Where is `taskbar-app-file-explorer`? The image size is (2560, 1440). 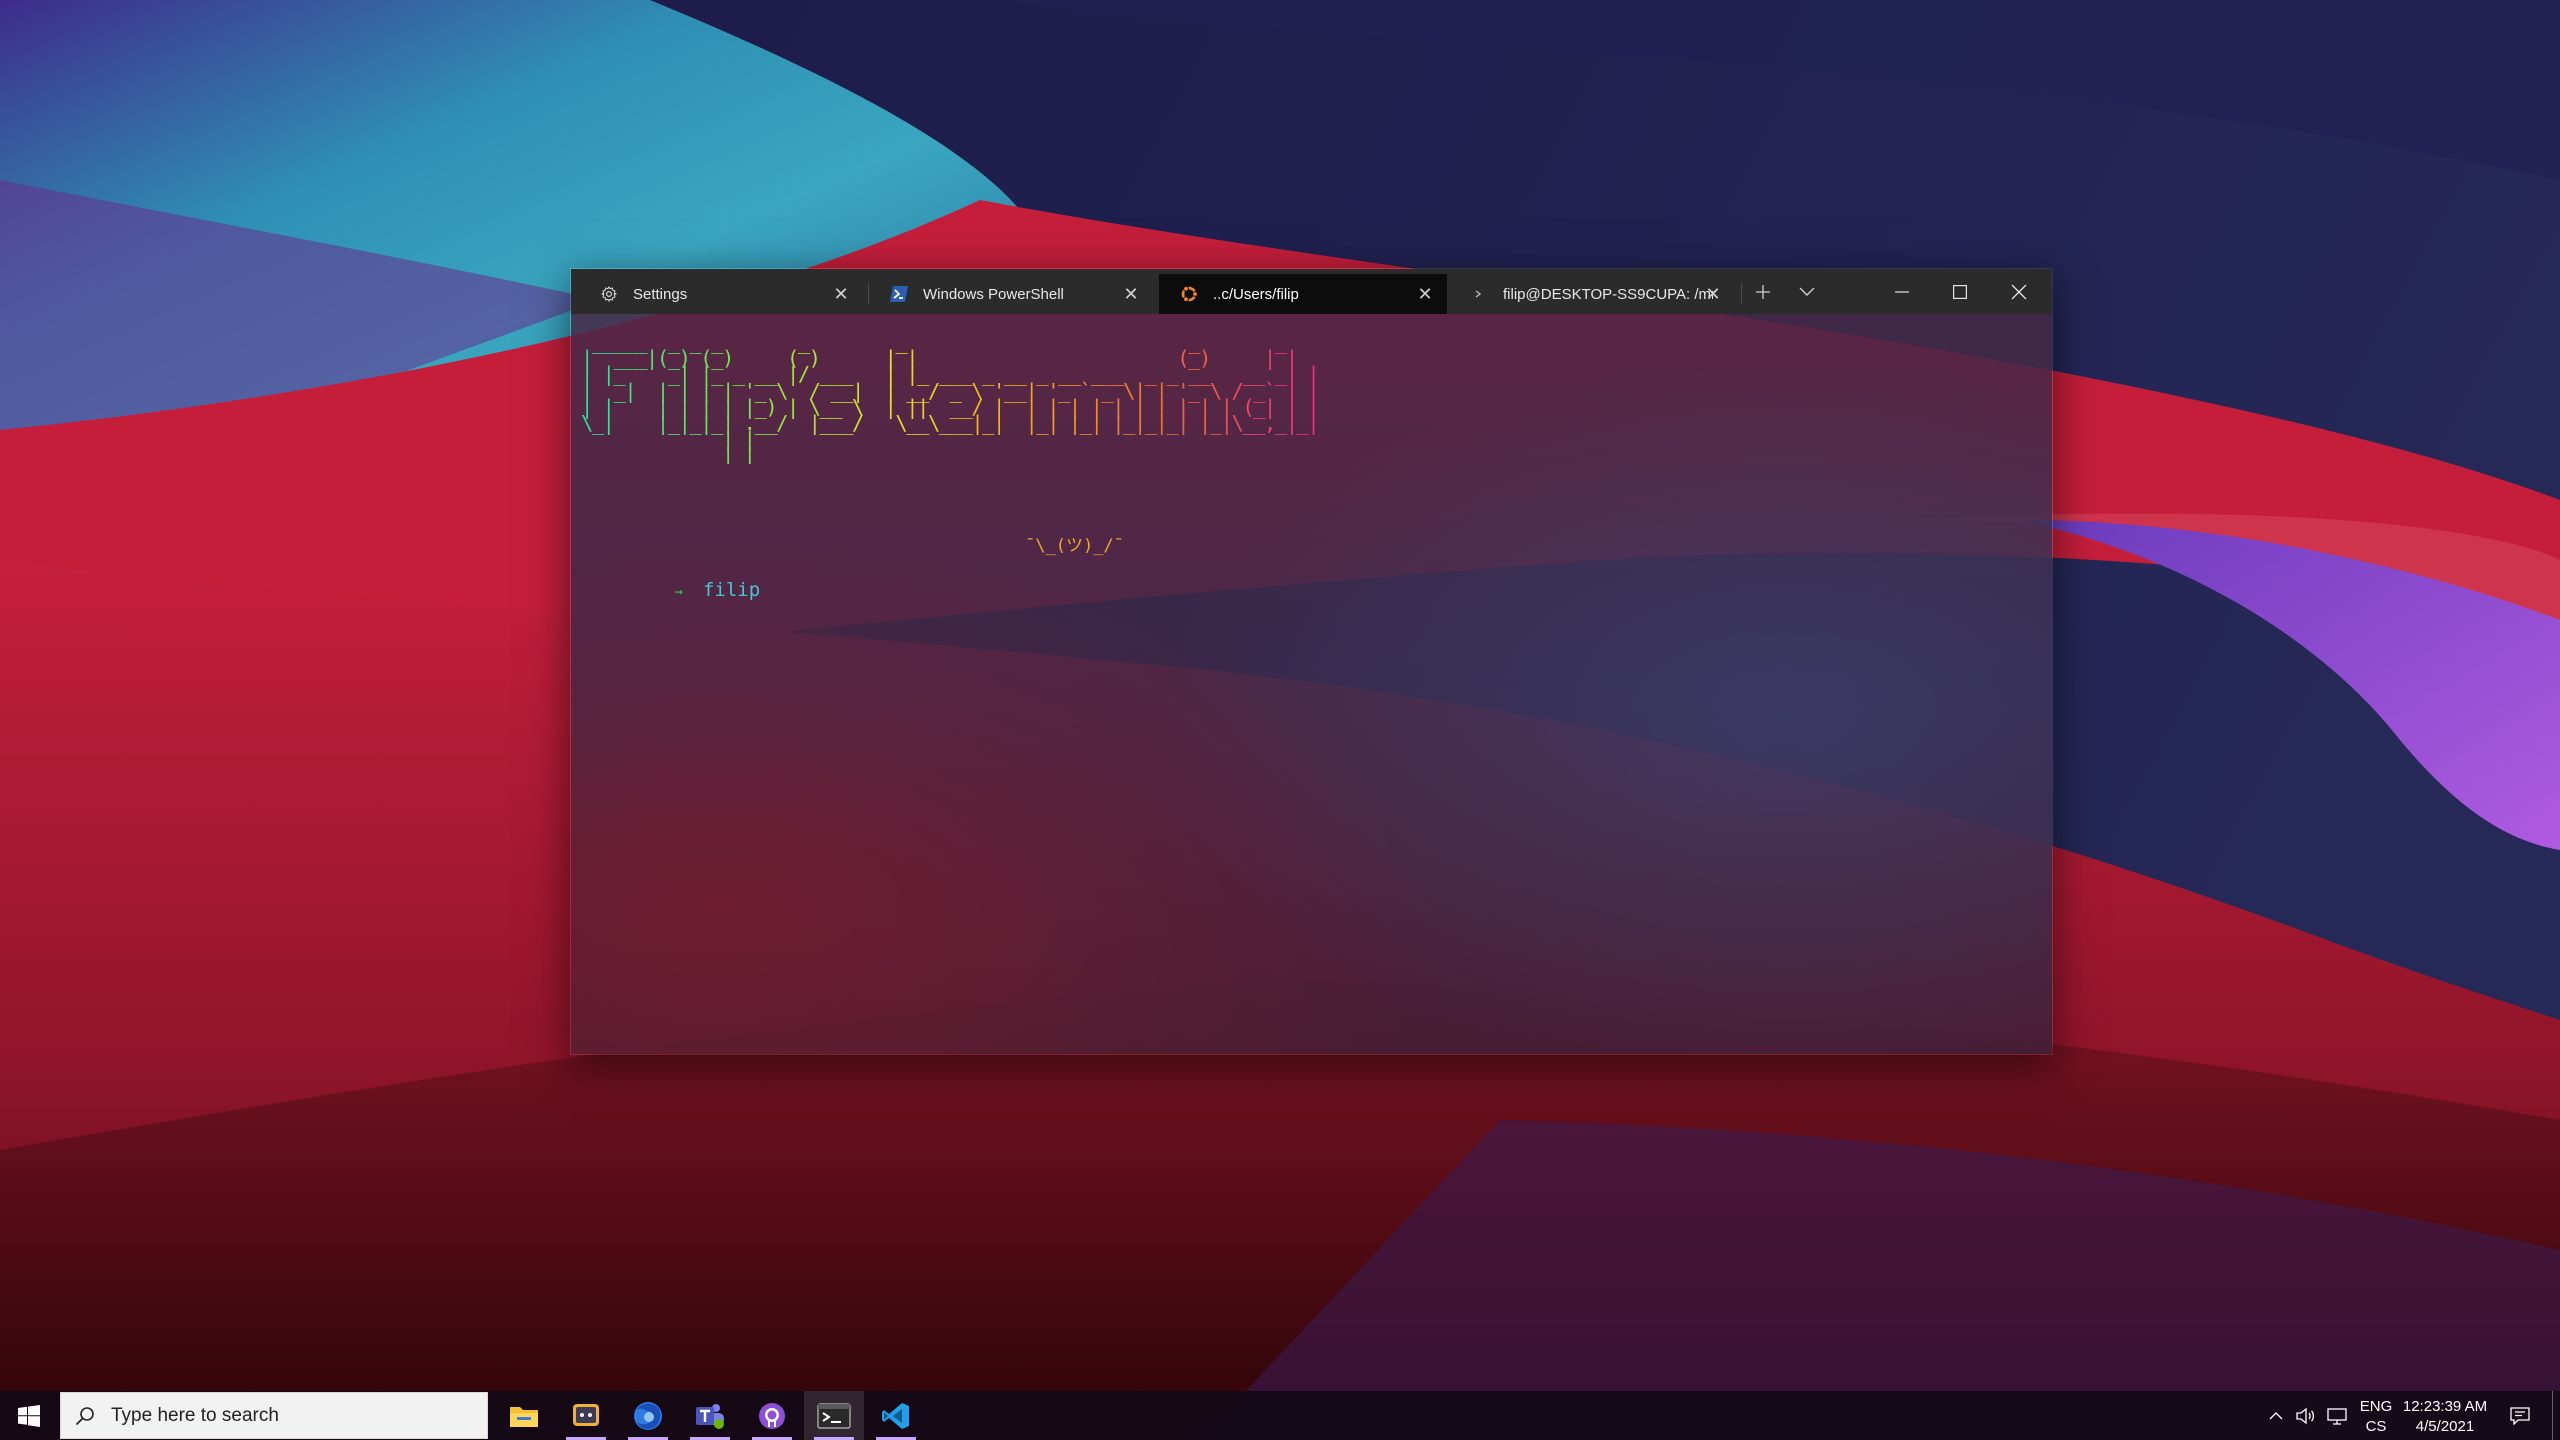
taskbar-app-file-explorer is located at coordinates (524, 1415).